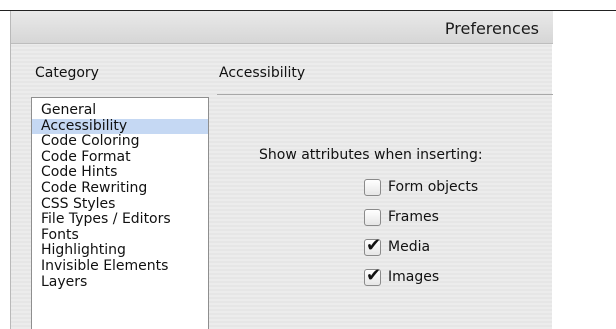  Describe the element at coordinates (120, 235) in the screenshot. I see `category-item-fonts: Fonts` at that location.